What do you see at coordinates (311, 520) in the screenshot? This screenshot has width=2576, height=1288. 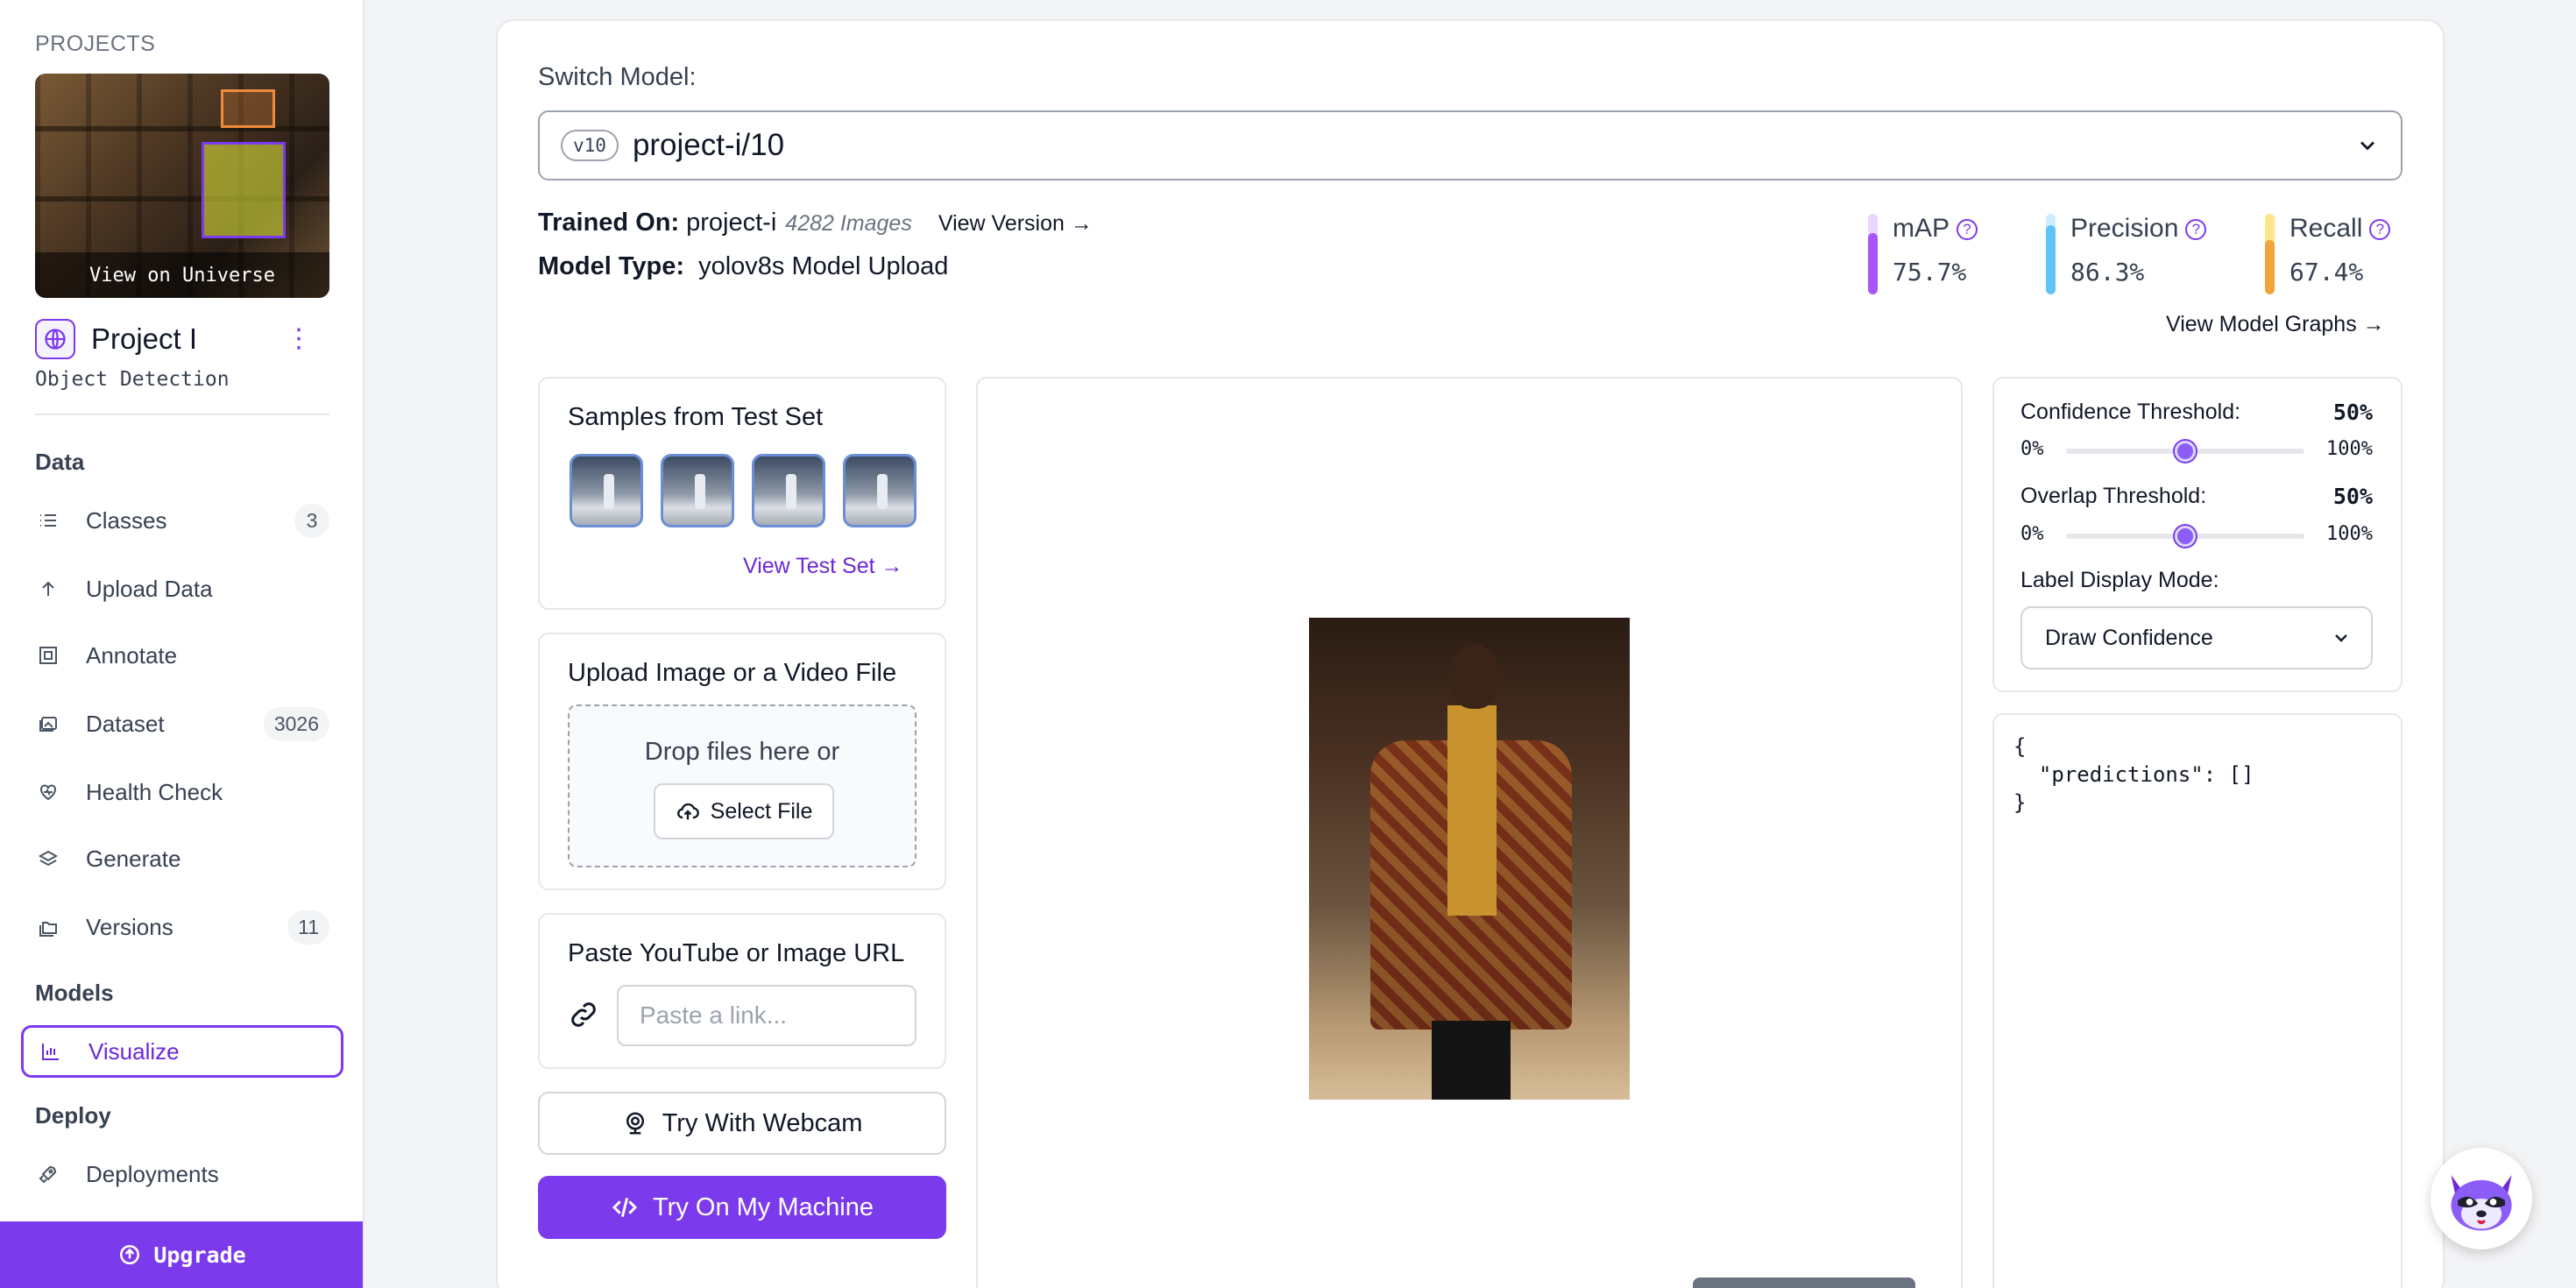 I see `count-badge: 3` at bounding box center [311, 520].